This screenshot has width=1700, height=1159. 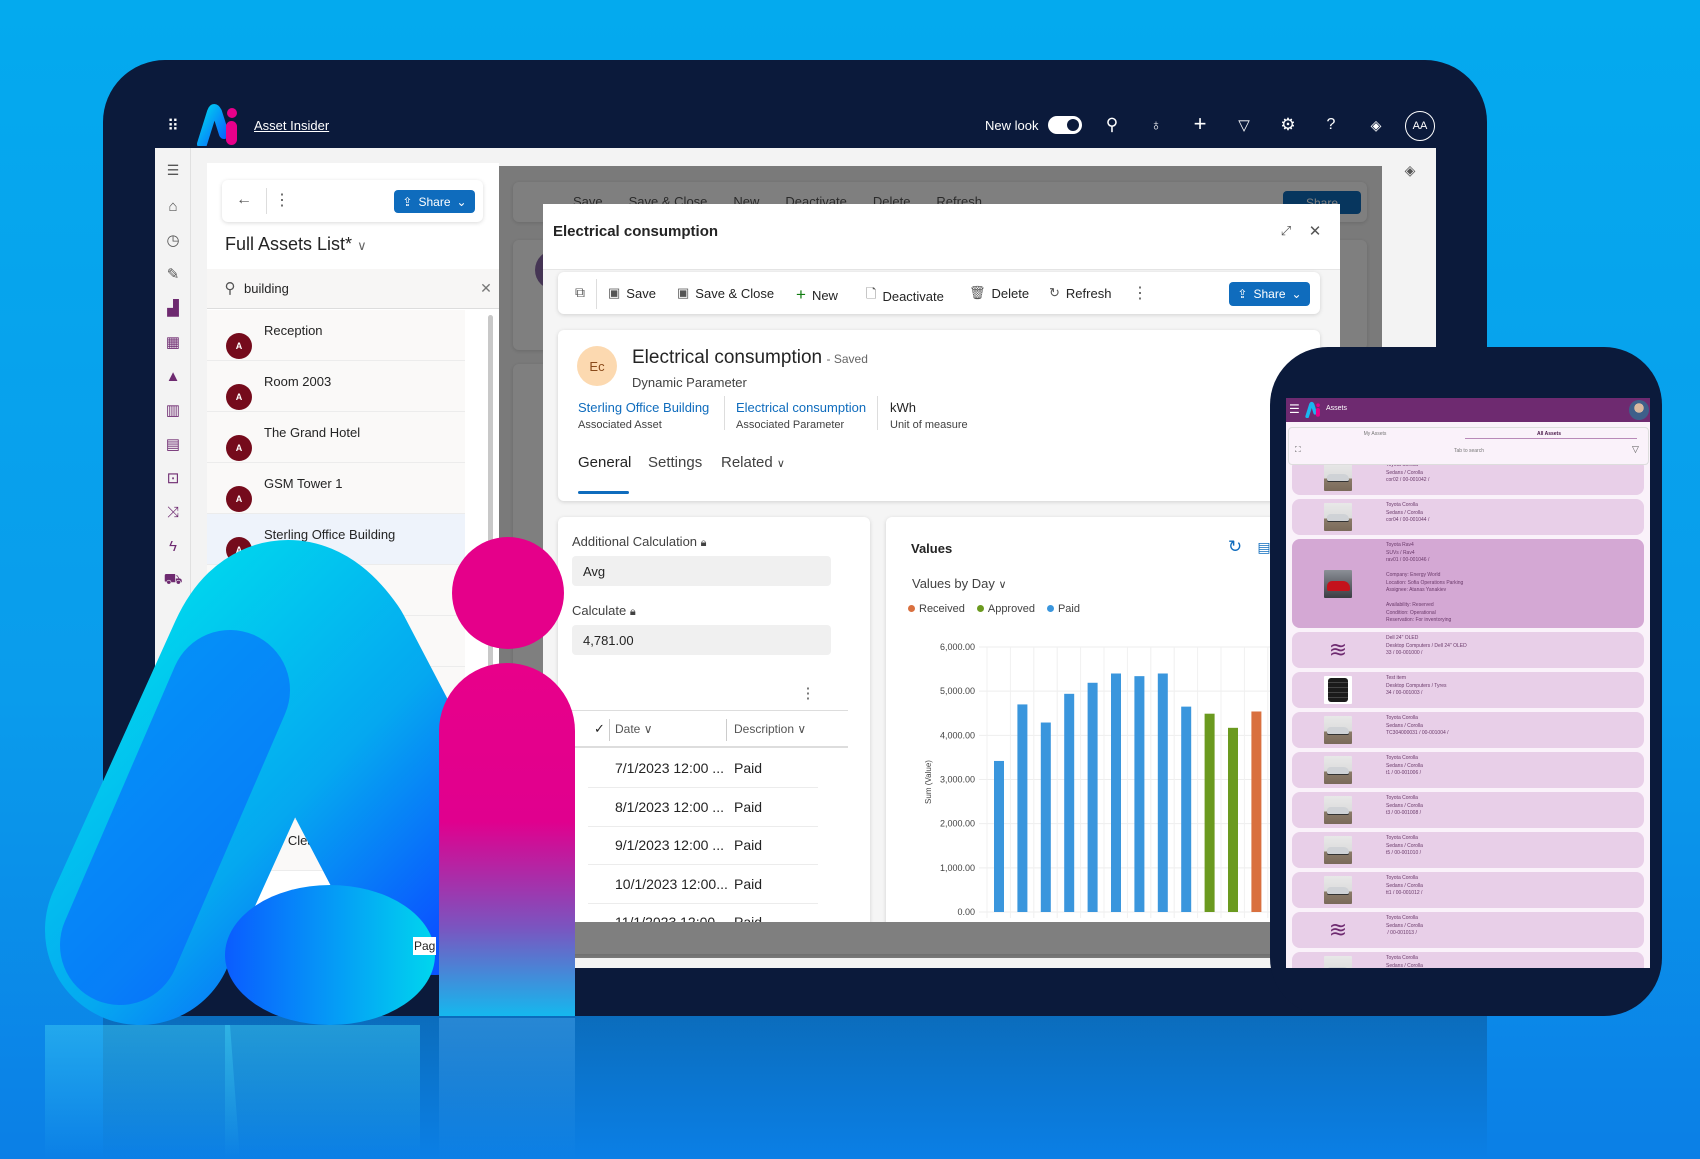 I want to click on back-arrow-icon: ←, so click(x=244, y=200).